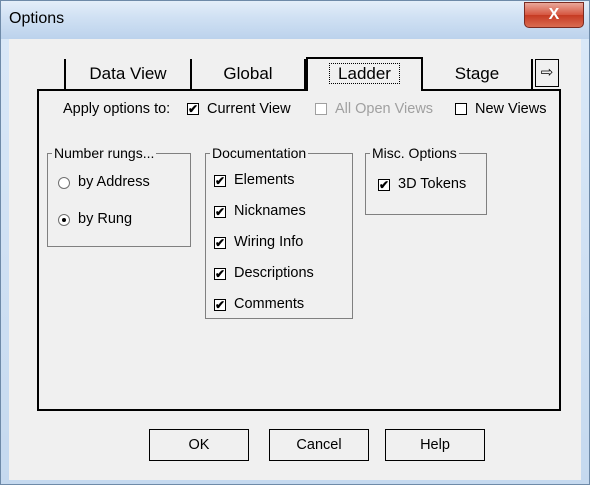 This screenshot has width=590, height=485. I want to click on tab-ladder: Ladder, so click(364, 74).